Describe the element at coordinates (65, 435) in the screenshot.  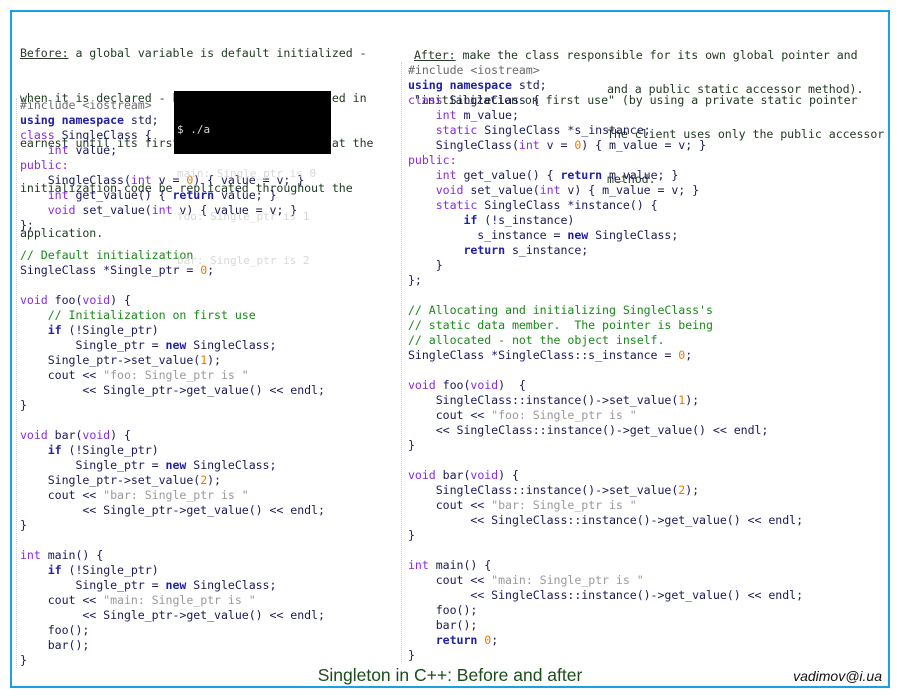
I see `code-token-tx: bar(` at that location.